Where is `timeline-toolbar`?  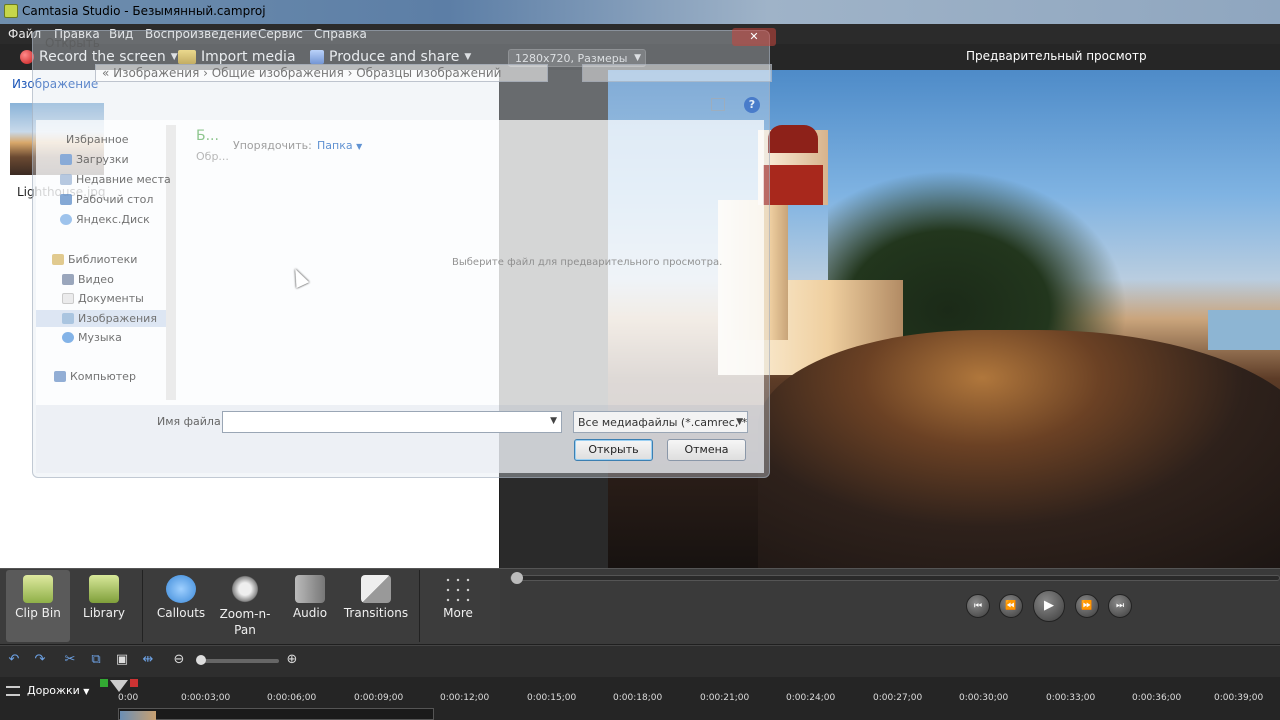 timeline-toolbar is located at coordinates (640, 661).